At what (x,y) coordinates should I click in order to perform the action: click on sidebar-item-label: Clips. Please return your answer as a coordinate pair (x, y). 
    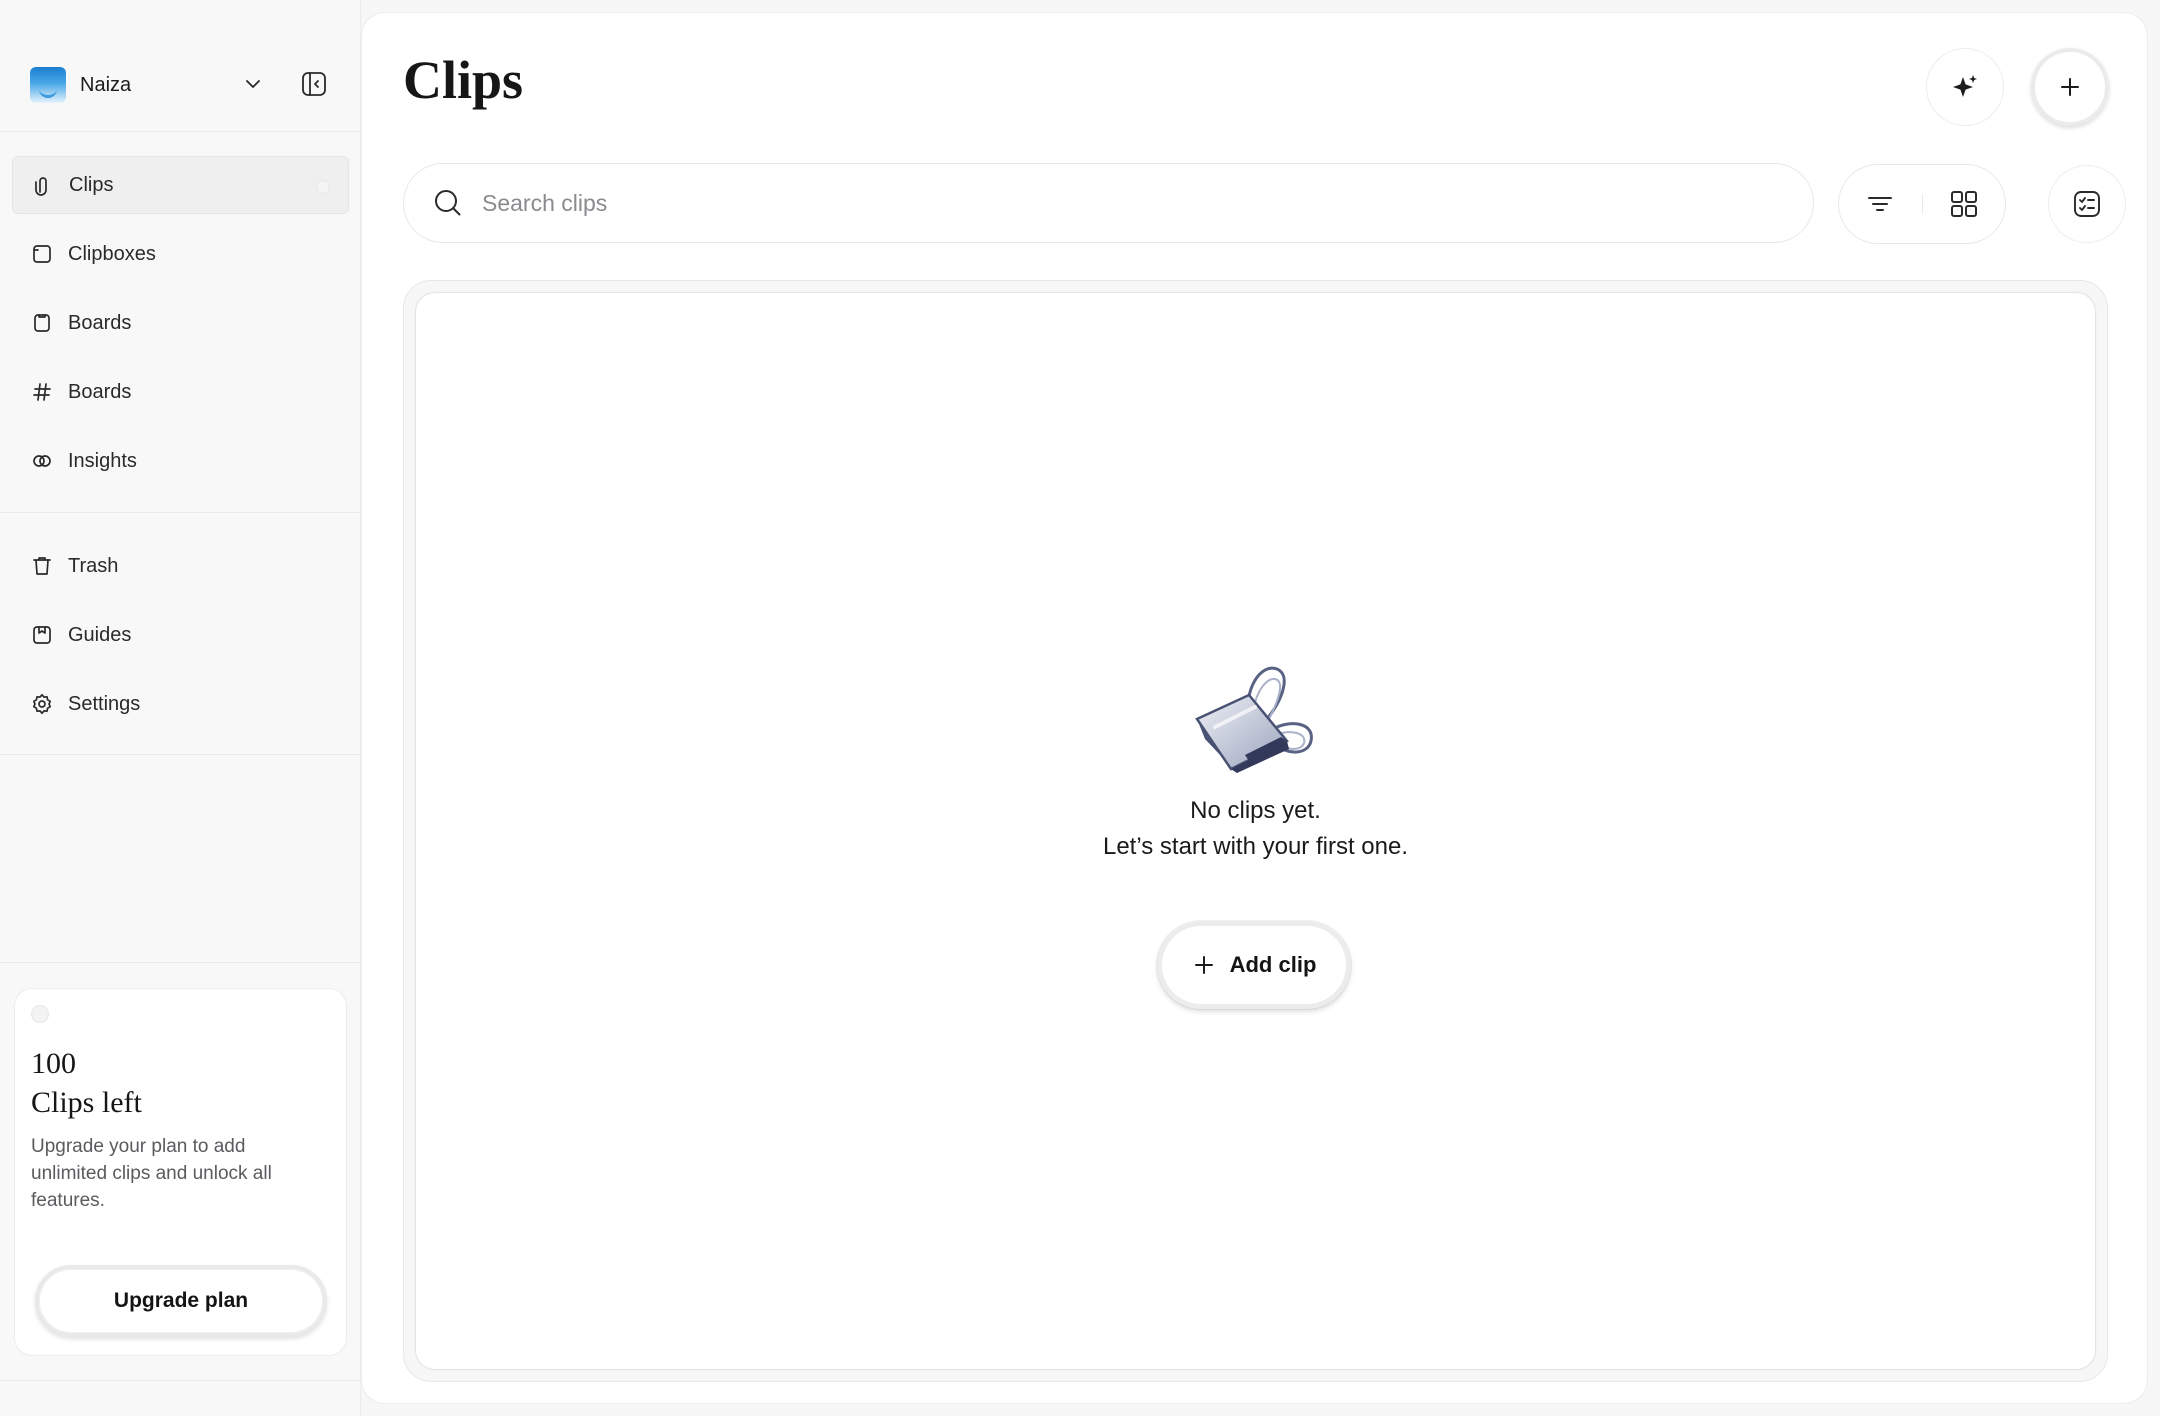
    Looking at the image, I should click on (91, 184).